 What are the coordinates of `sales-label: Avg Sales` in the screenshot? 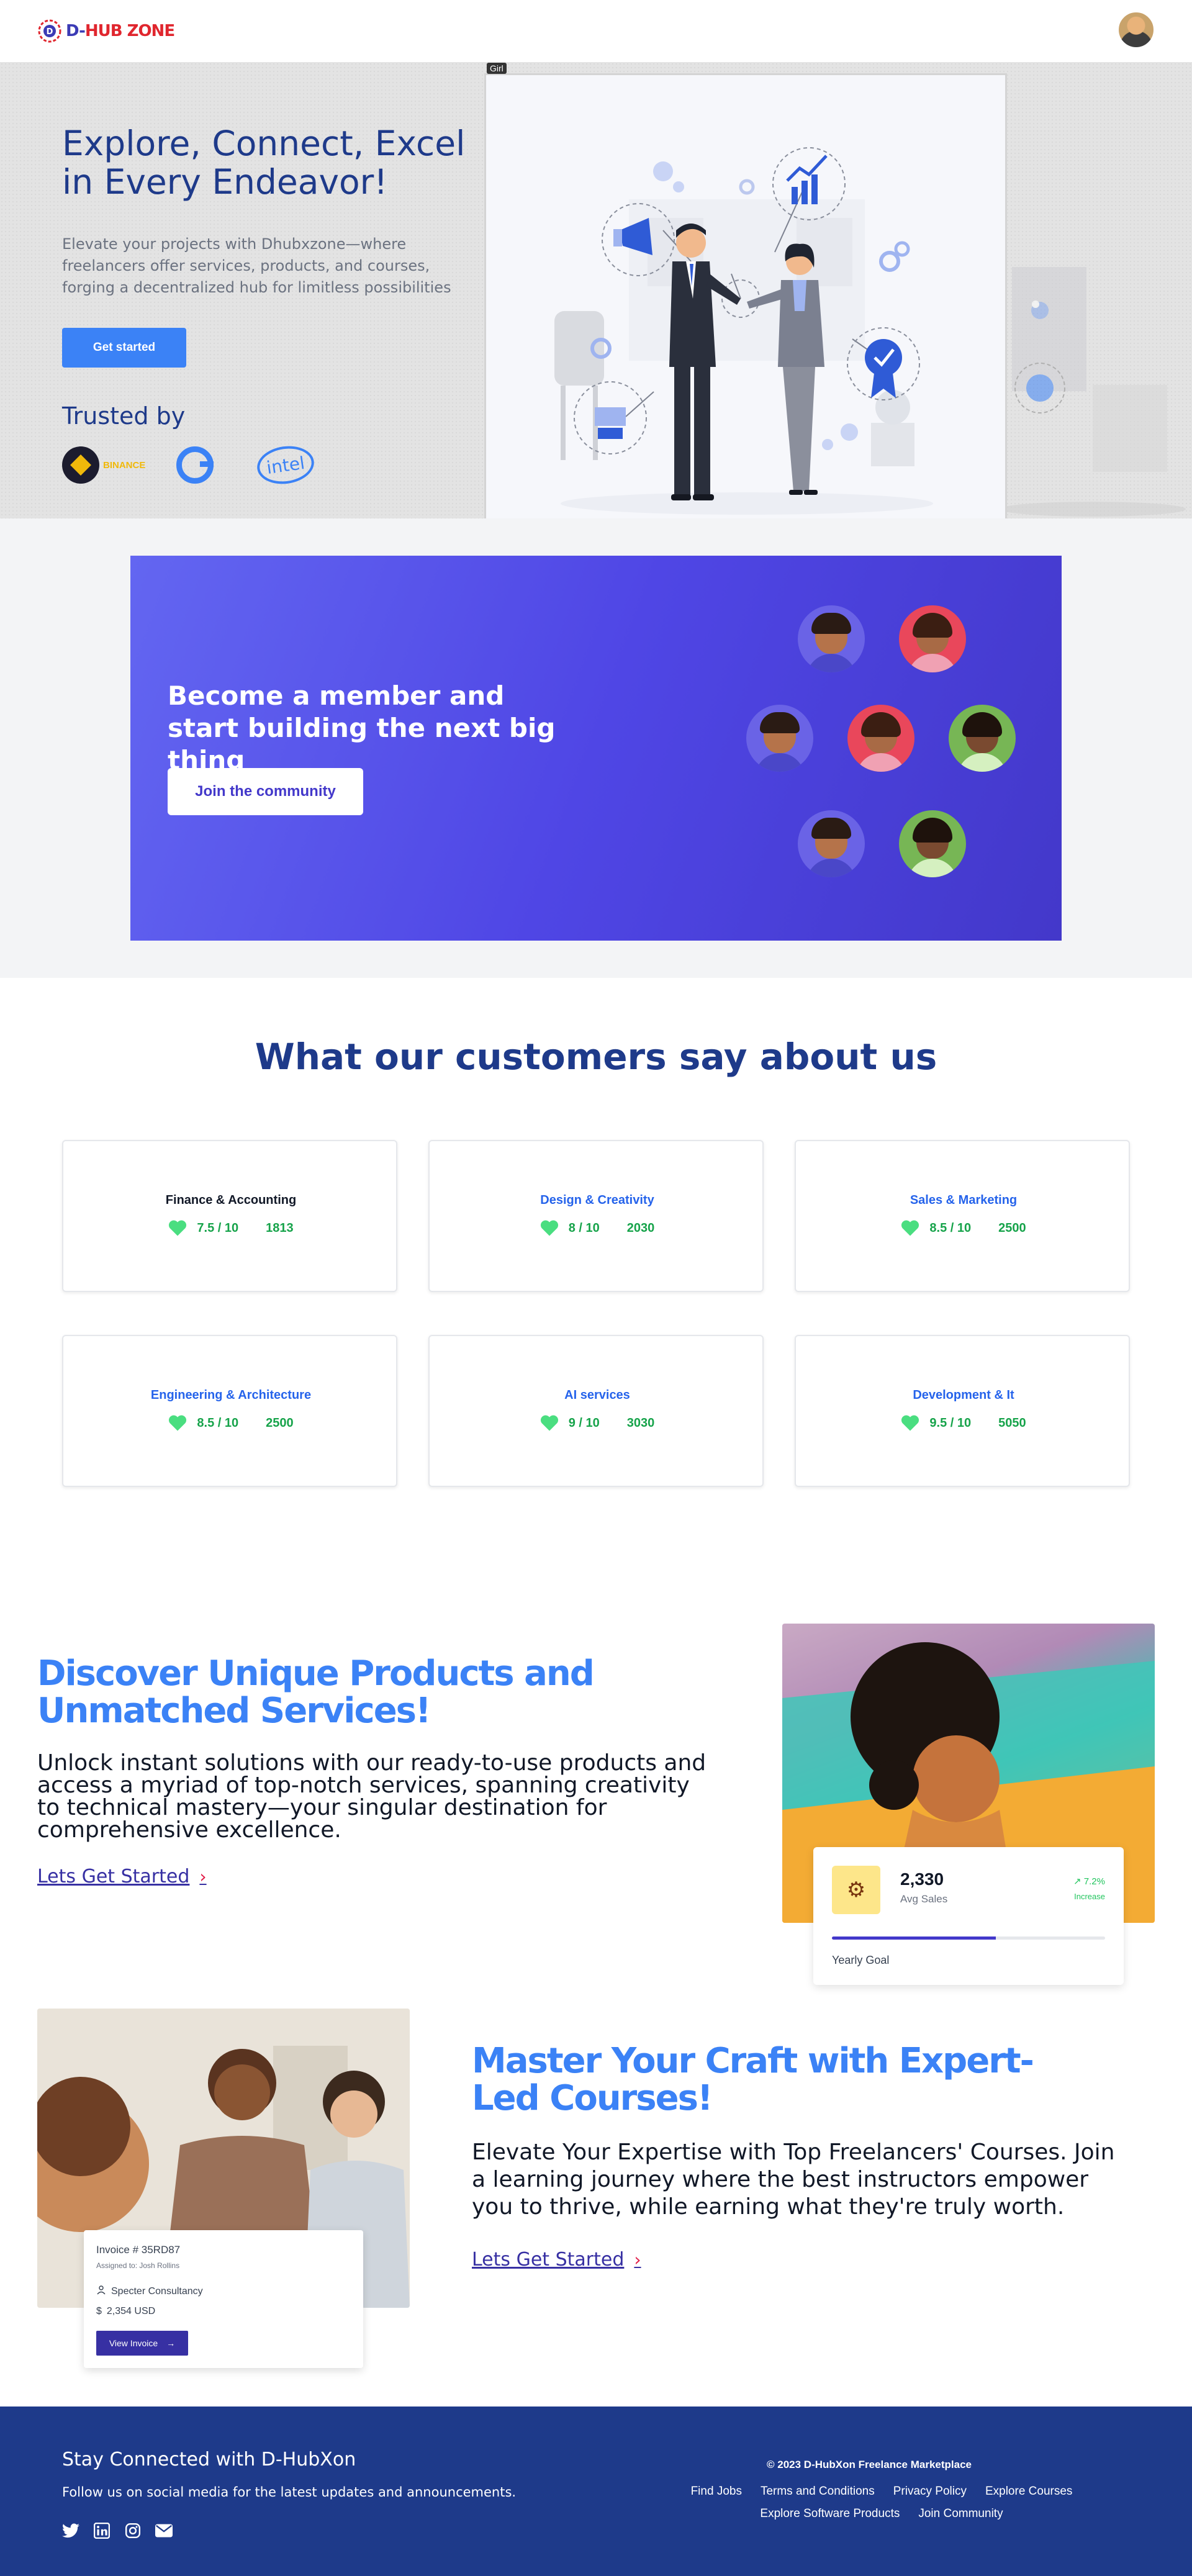 It's located at (924, 1899).